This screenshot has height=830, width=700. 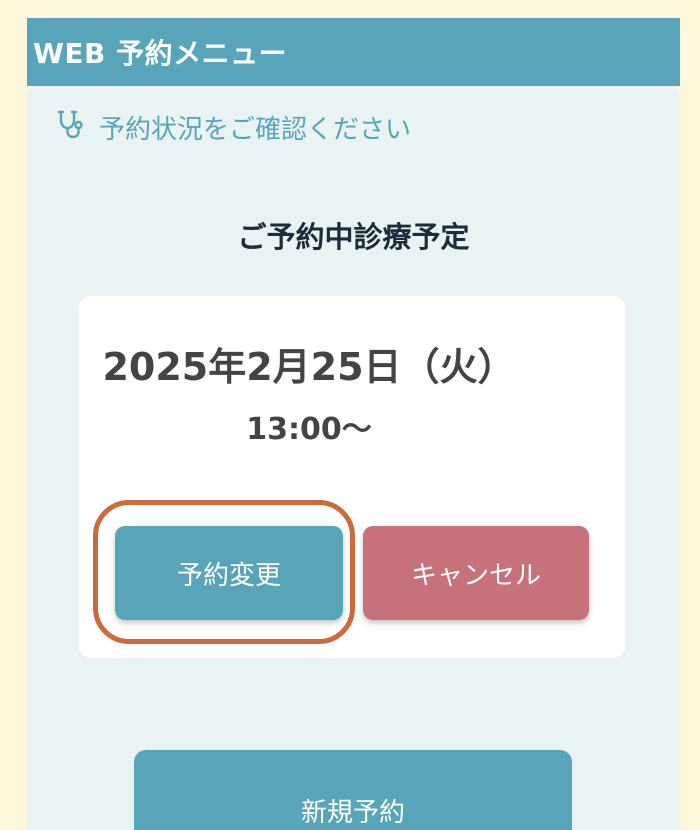 I want to click on status-line: 予約状況をご確認ください, so click(x=233, y=127).